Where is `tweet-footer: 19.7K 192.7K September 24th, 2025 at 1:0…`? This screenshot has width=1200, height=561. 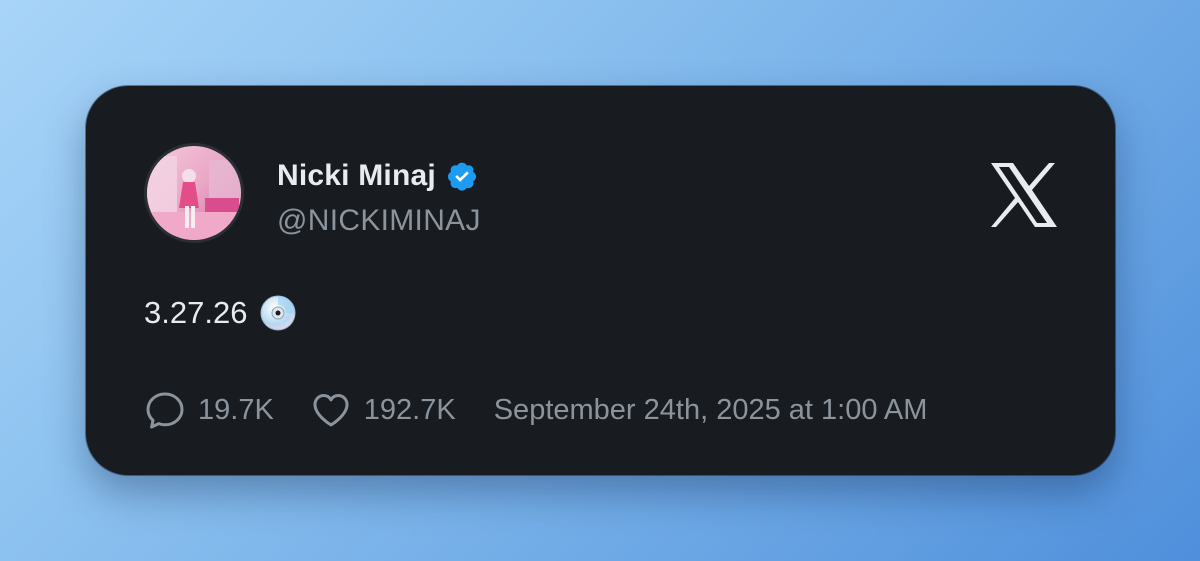
tweet-footer: 19.7K 192.7K September 24th, 2025 at 1:0… is located at coordinates (535, 410).